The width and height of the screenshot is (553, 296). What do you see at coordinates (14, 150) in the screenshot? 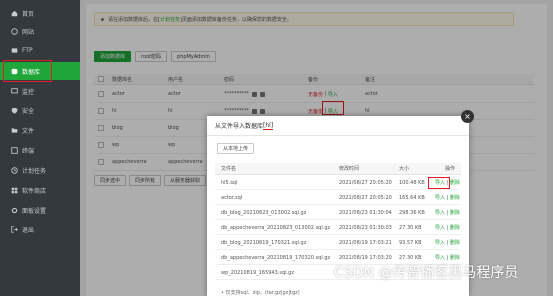
I see `terminal-icon` at bounding box center [14, 150].